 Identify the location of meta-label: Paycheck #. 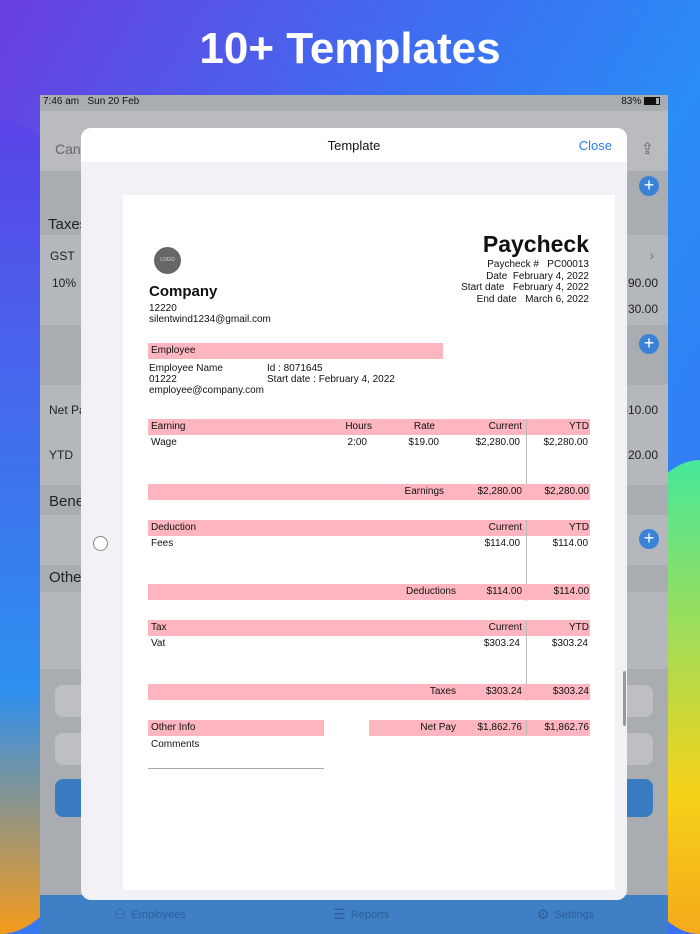
(513, 264).